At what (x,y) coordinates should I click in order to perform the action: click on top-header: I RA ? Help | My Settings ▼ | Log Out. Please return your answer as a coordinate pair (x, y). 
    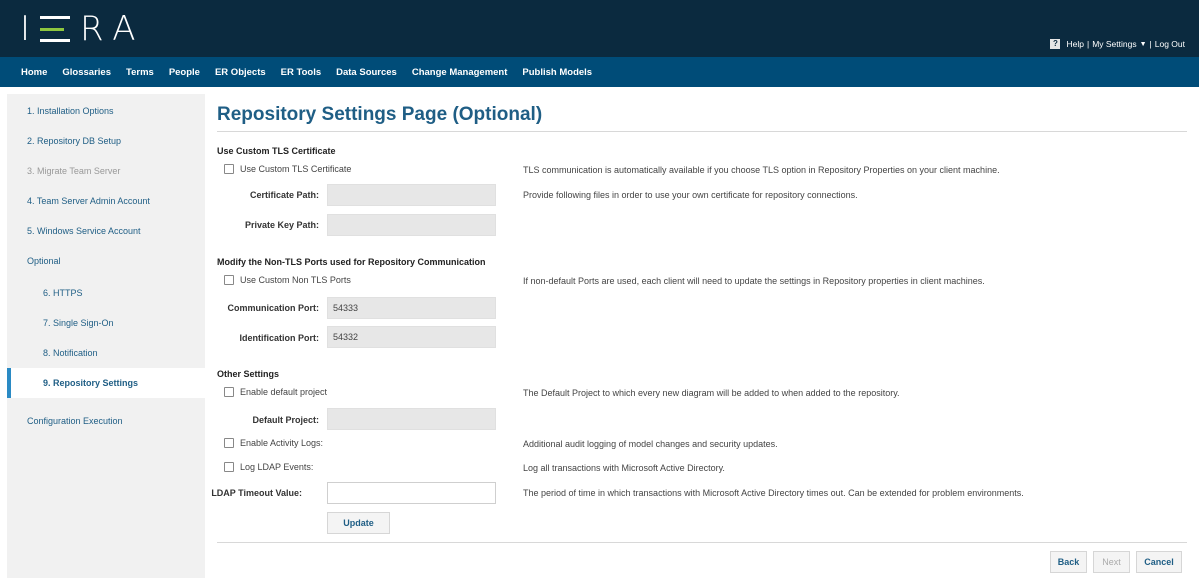
    Looking at the image, I should click on (599, 28).